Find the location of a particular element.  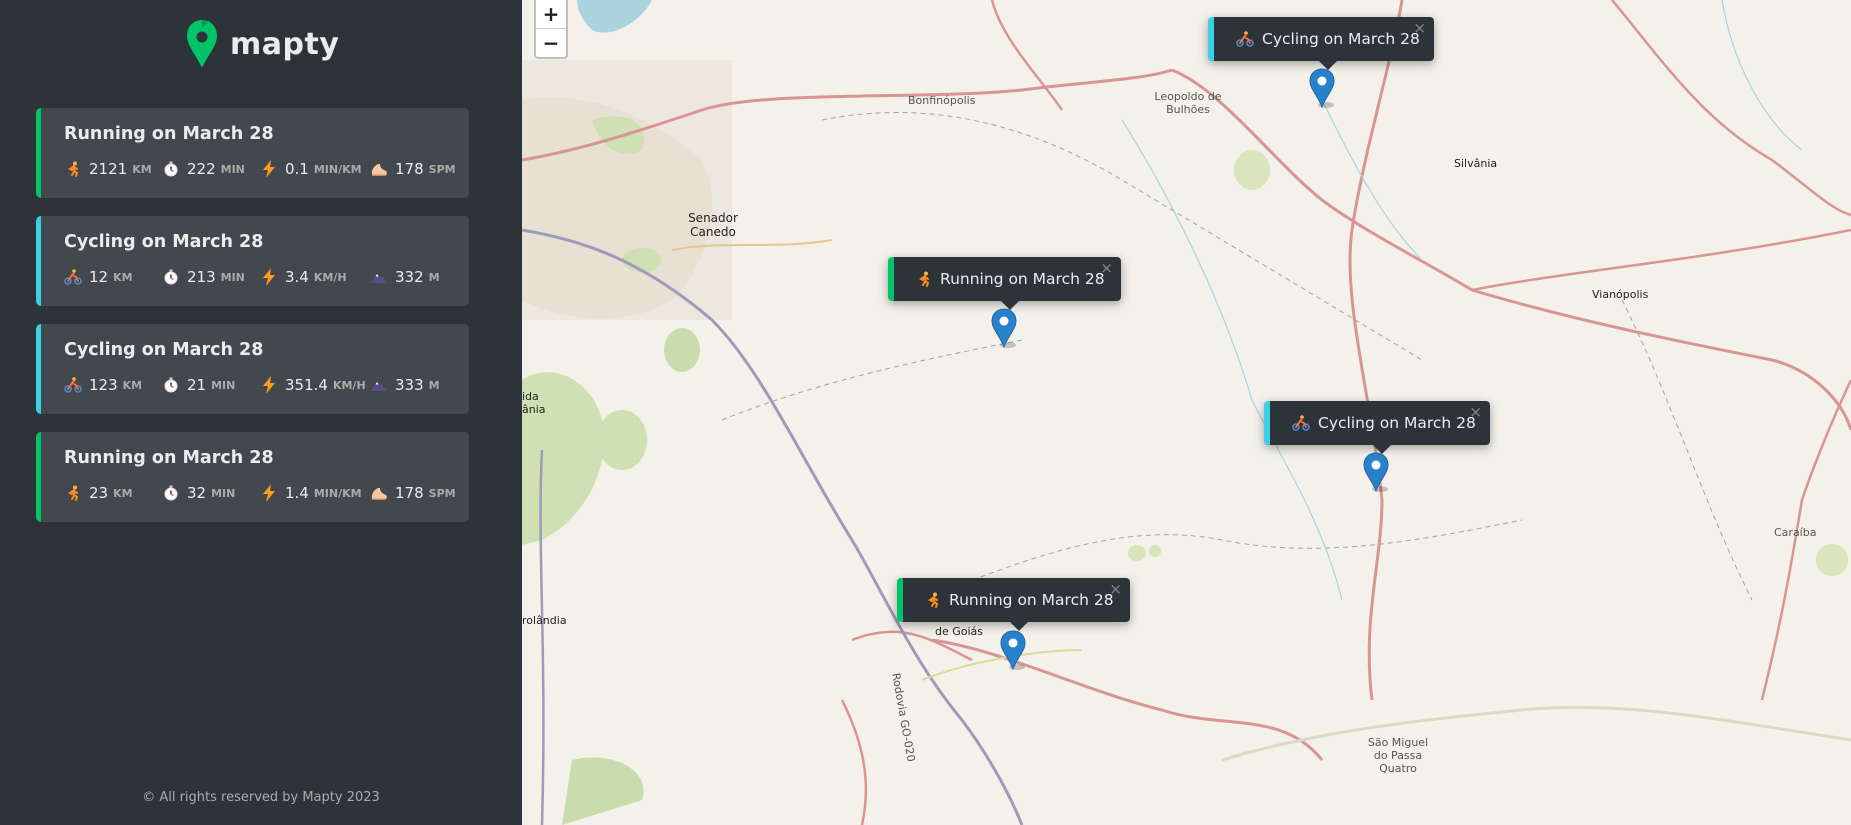

map-label-caraiba: Caraíba is located at coordinates (1795, 532).